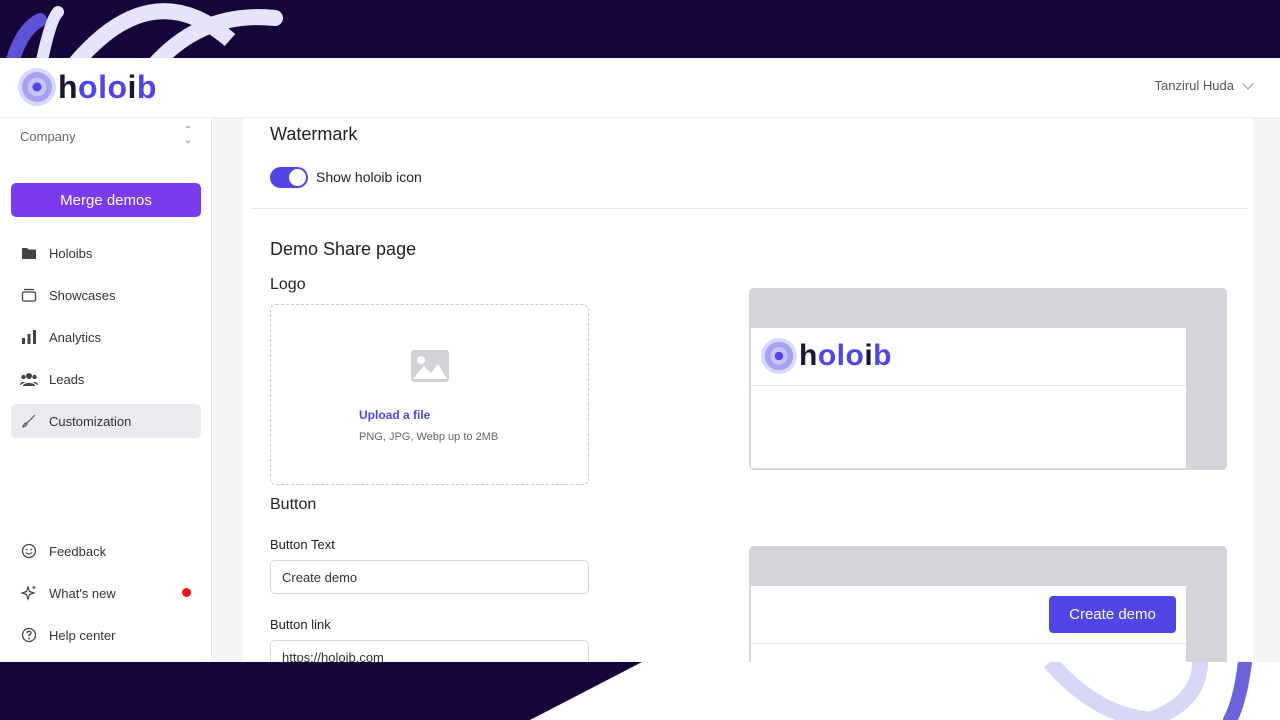 Image resolution: width=1280 pixels, height=720 pixels. Describe the element at coordinates (314, 134) in the screenshot. I see `watermark-title: Watermark` at that location.